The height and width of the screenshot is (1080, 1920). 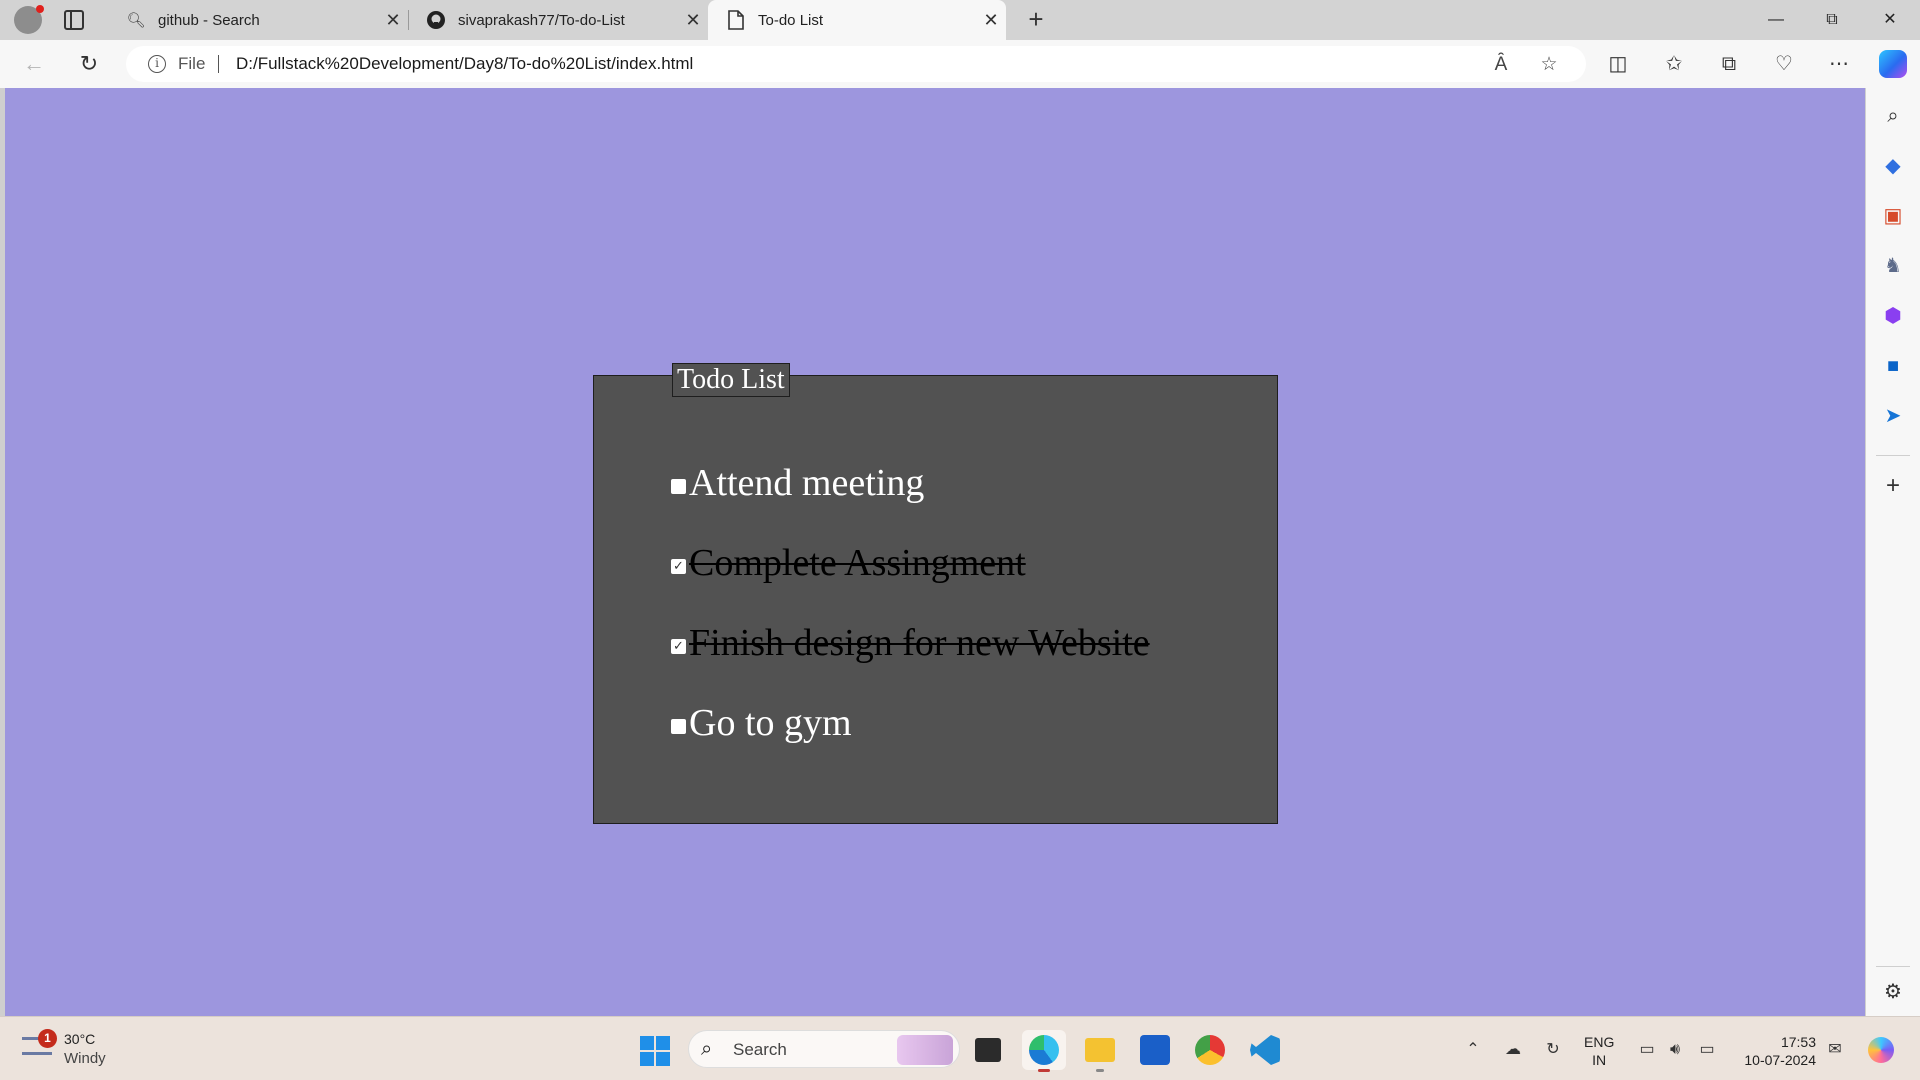 What do you see at coordinates (1044, 1070) in the screenshot?
I see `active-app-indicator` at bounding box center [1044, 1070].